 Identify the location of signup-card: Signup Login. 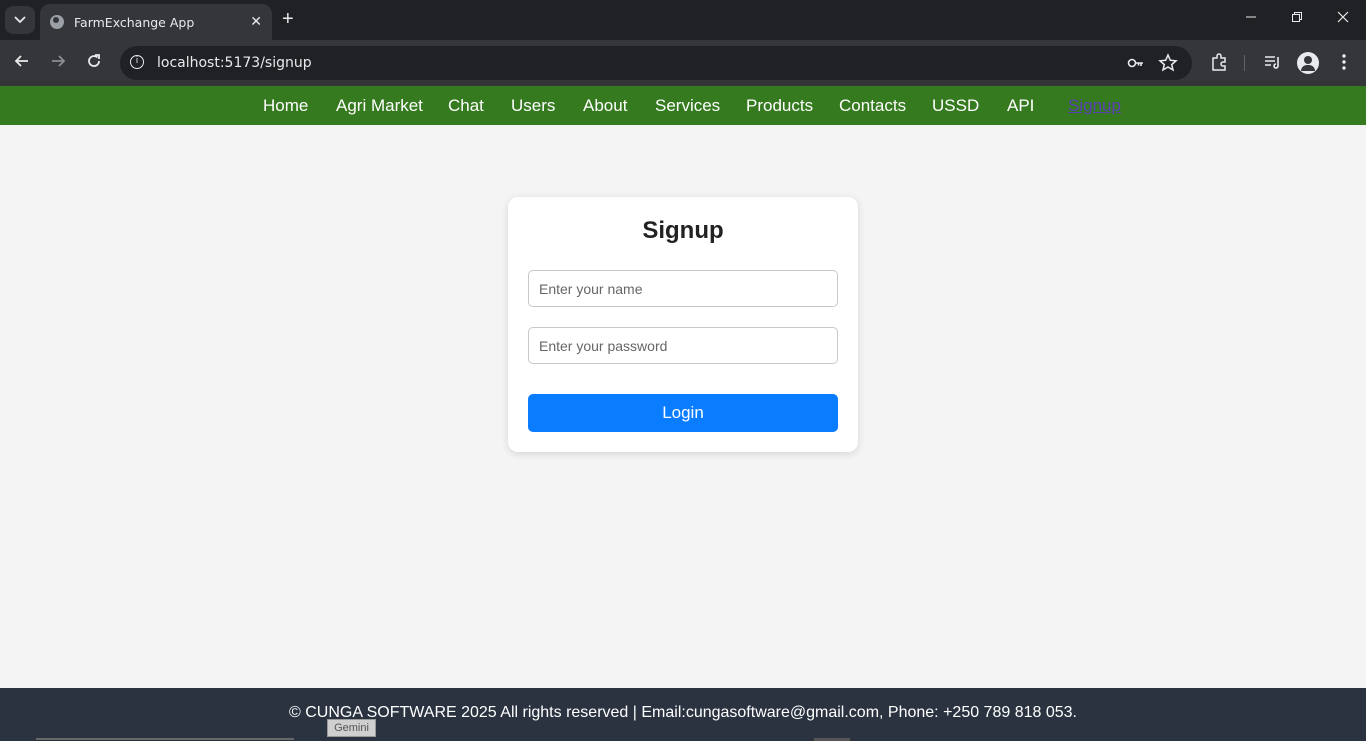
(683, 324).